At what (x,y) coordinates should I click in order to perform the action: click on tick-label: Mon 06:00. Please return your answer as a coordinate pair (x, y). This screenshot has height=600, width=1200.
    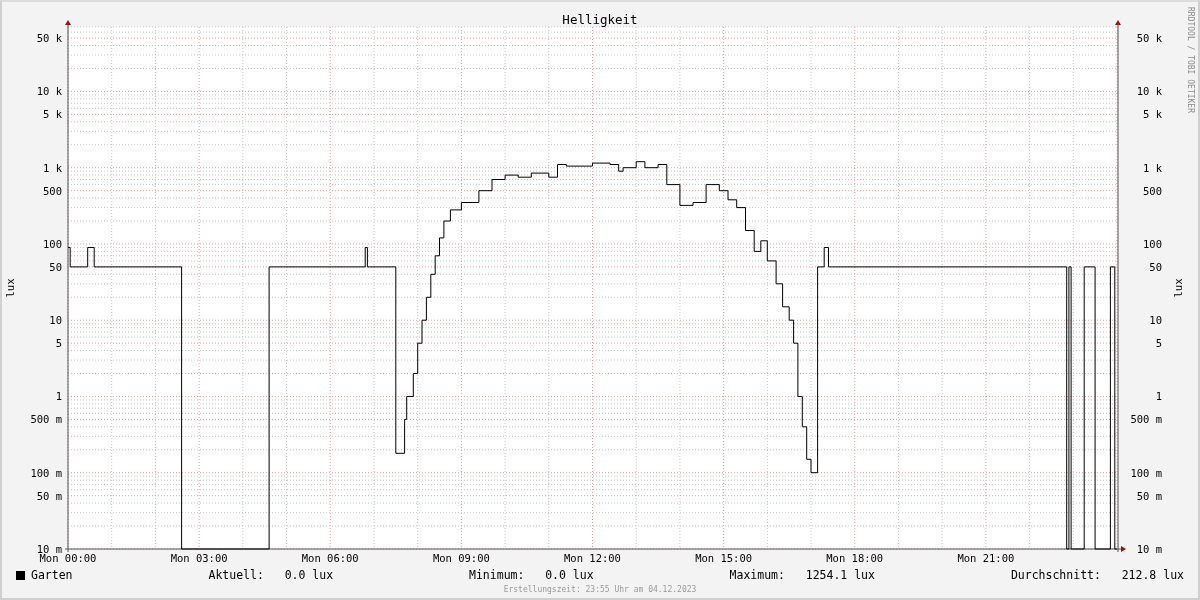
    Looking at the image, I should click on (330, 558).